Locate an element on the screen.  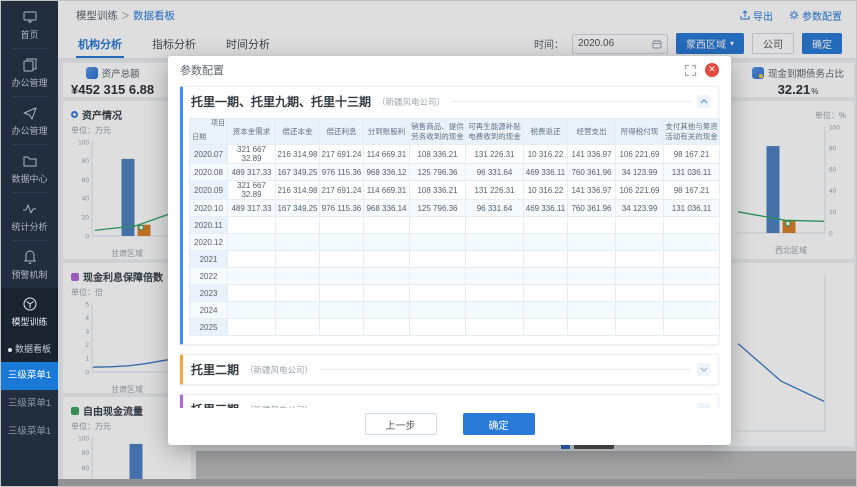
modal-confirm-button: 确定 is located at coordinates (498, 424).